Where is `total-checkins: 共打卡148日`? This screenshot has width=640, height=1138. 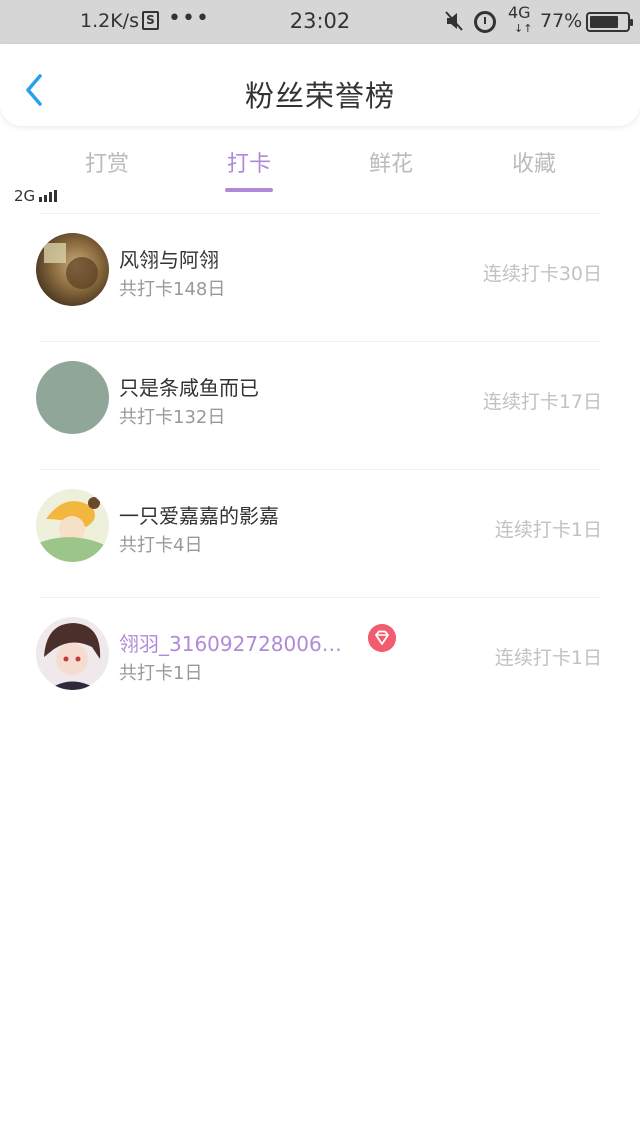 total-checkins: 共打卡148日 is located at coordinates (172, 289).